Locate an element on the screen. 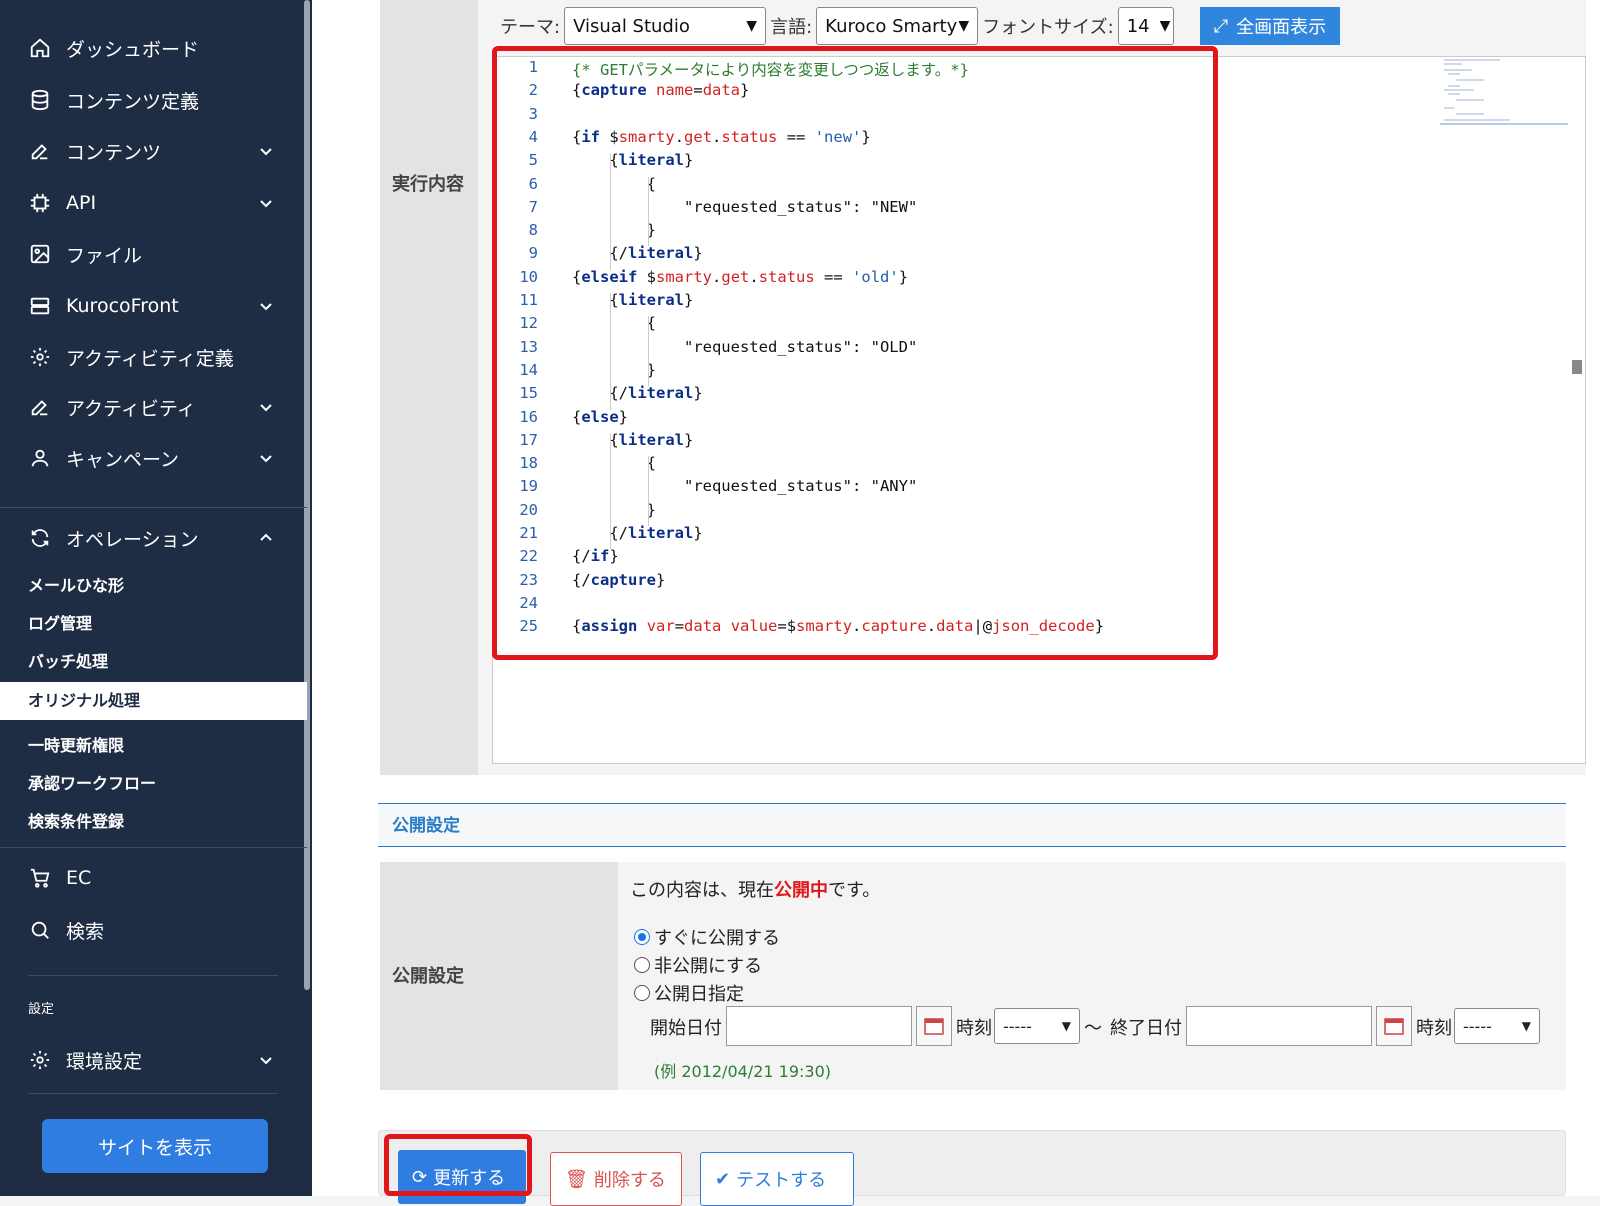 The height and width of the screenshot is (1206, 1600). sidebar-item-activity-definition: アクティビティ定義 is located at coordinates (153, 357).